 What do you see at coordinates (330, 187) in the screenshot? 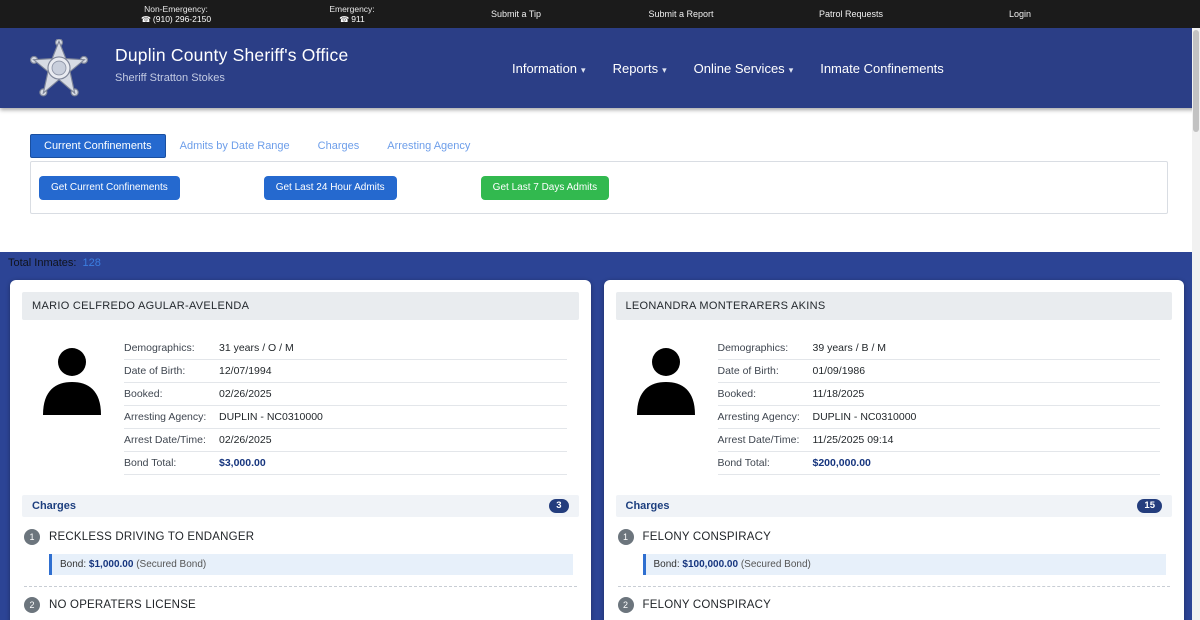
I see `get-last-24-hour-admits-button: Get Last 24 Hour Admits` at bounding box center [330, 187].